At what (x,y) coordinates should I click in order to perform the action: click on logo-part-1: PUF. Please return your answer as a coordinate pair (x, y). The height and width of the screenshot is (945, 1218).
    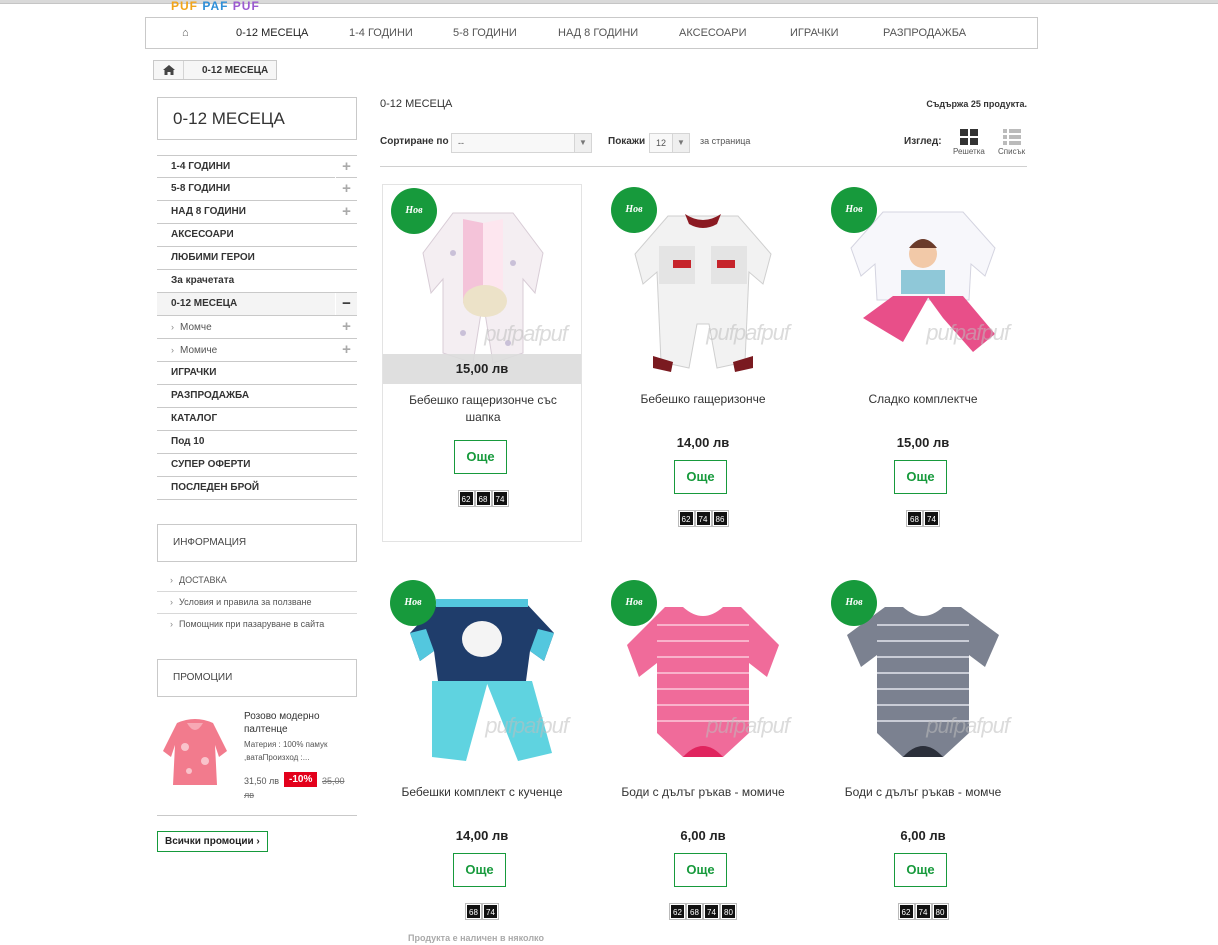
    Looking at the image, I should click on (184, 6).